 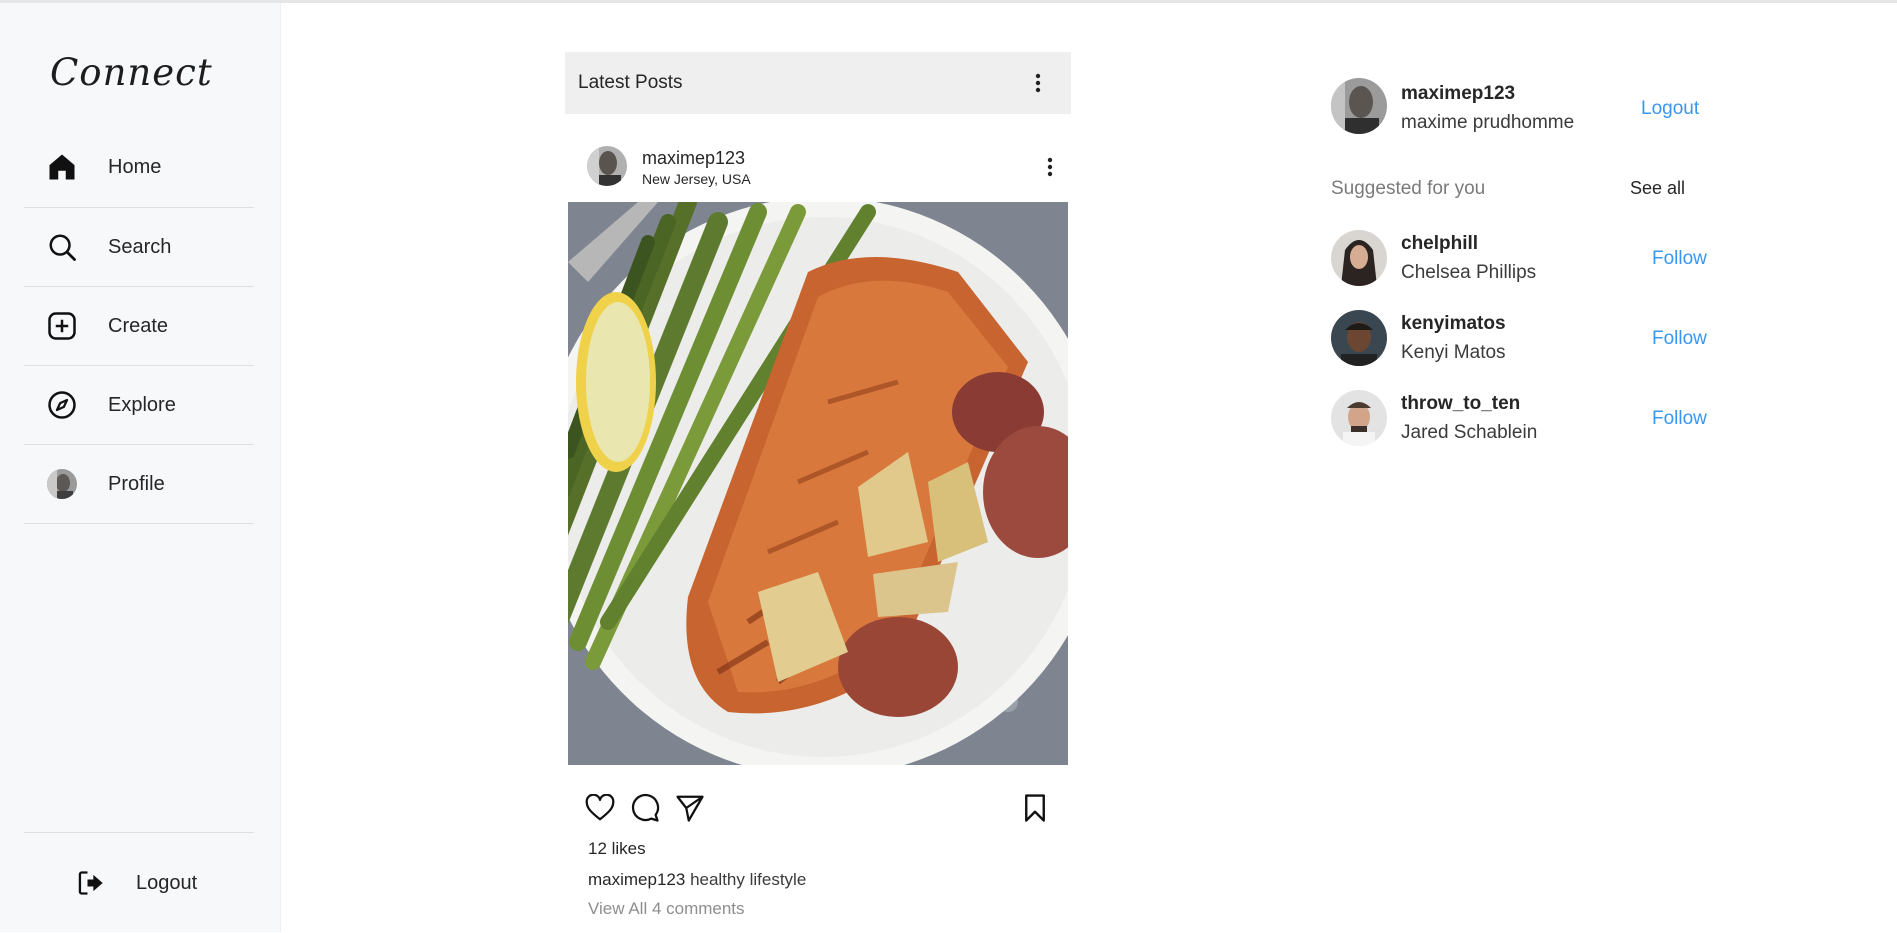 I want to click on caption-text: healthy lifestyle, so click(x=748, y=879).